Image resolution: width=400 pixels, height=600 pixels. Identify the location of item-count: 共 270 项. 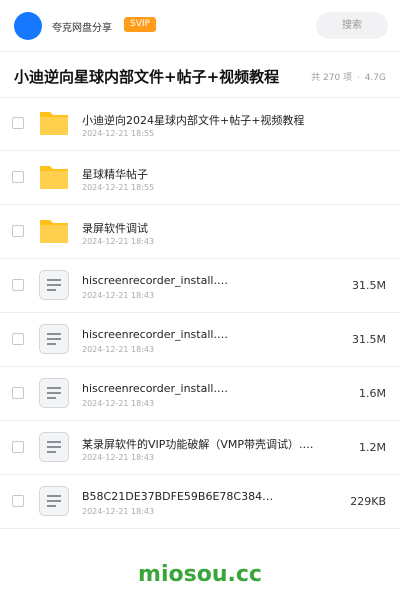
(332, 78).